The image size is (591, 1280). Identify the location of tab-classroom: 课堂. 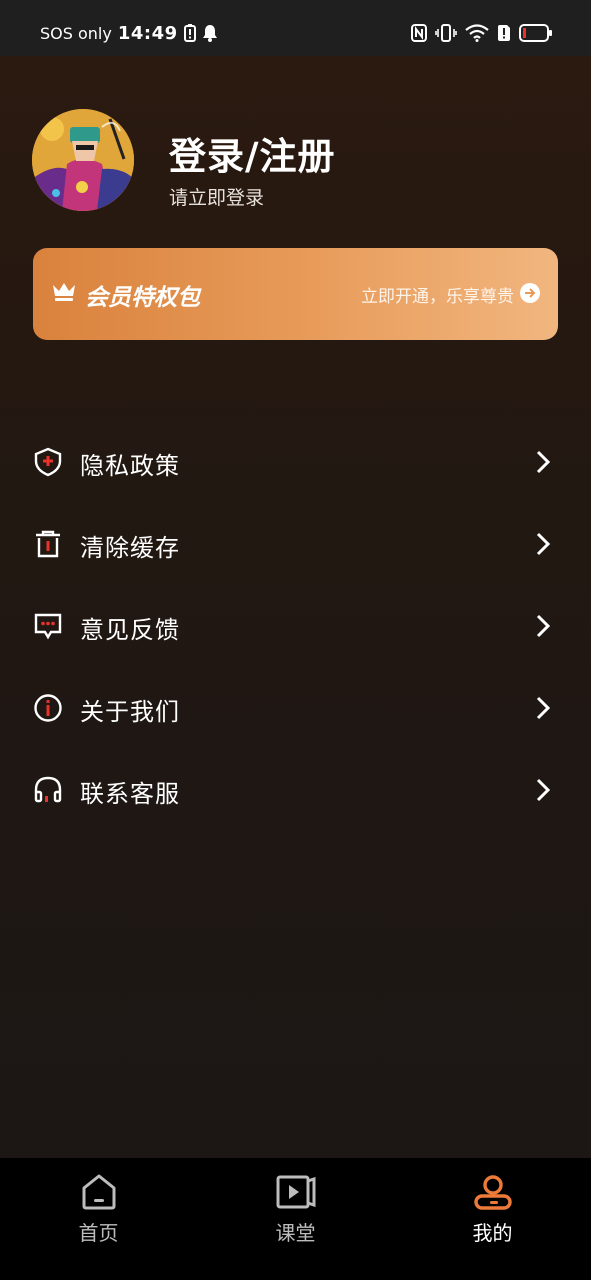
(295, 1219).